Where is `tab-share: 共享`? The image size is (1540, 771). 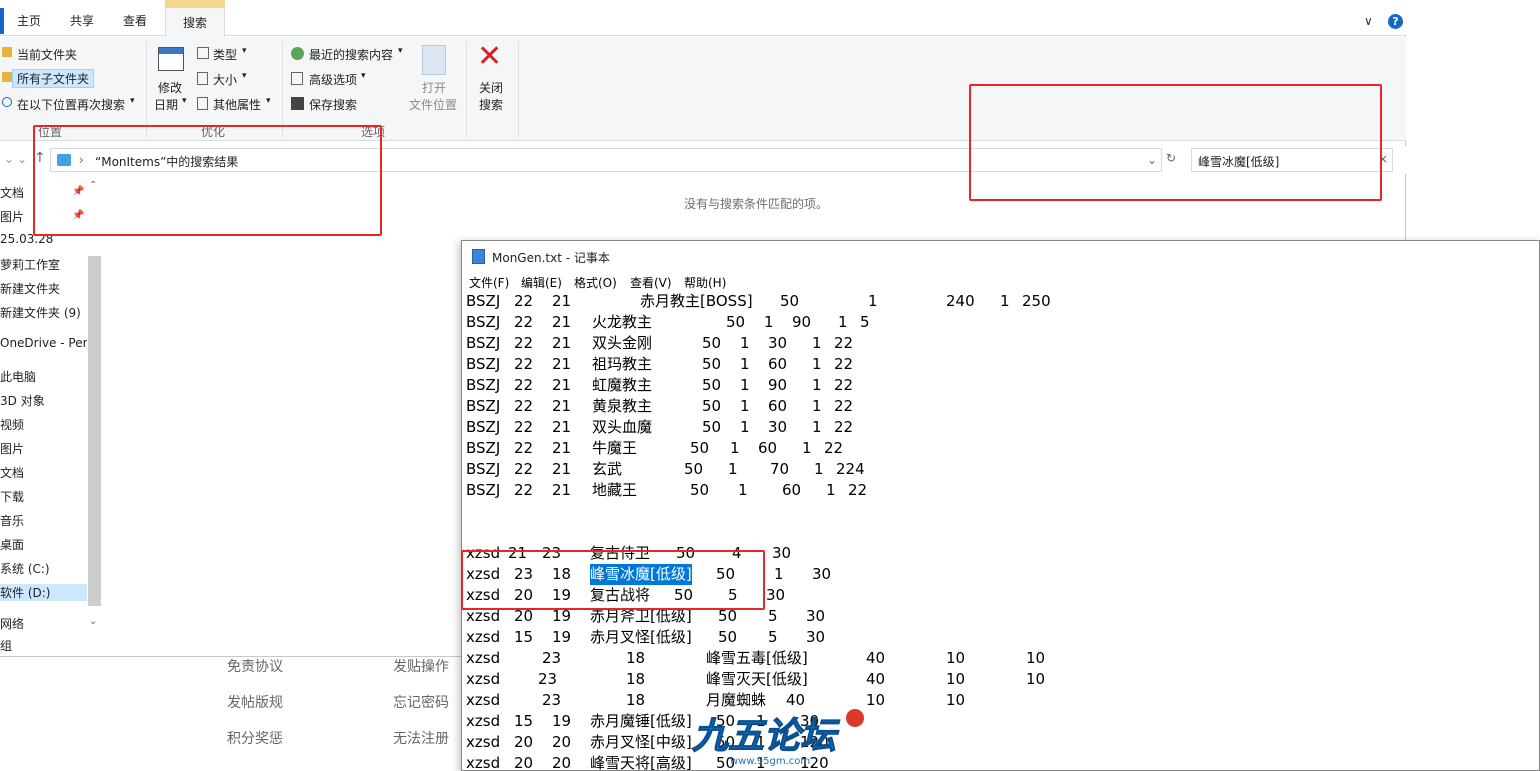
tab-share: 共享 is located at coordinates (82, 20).